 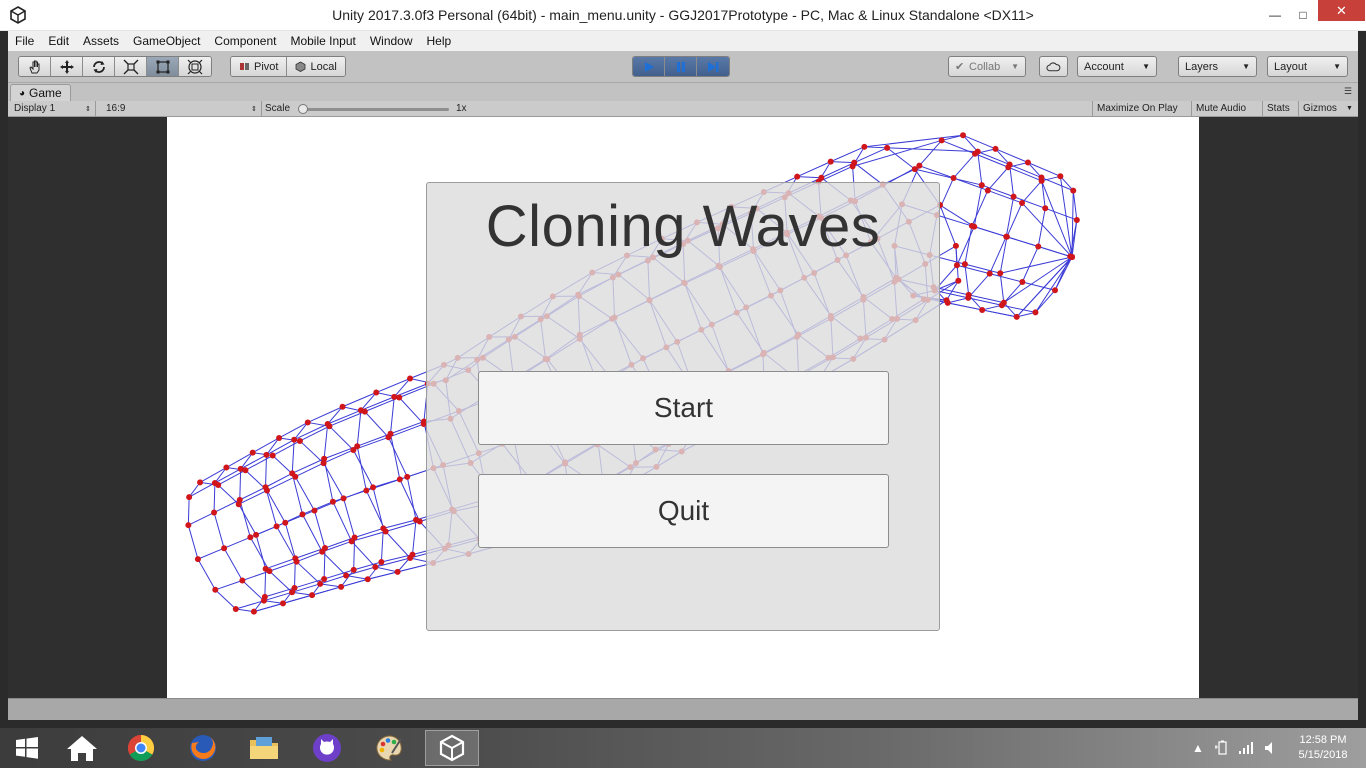 What do you see at coordinates (1223, 108) in the screenshot?
I see `mute-audio-toggle: Mute Audio` at bounding box center [1223, 108].